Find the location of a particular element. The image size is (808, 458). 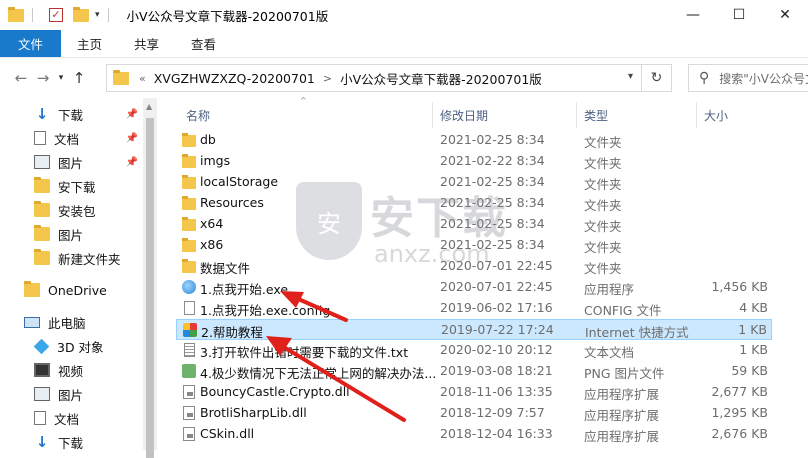

navigation-pane-scrollbar: ▲ is located at coordinates (150, 278).